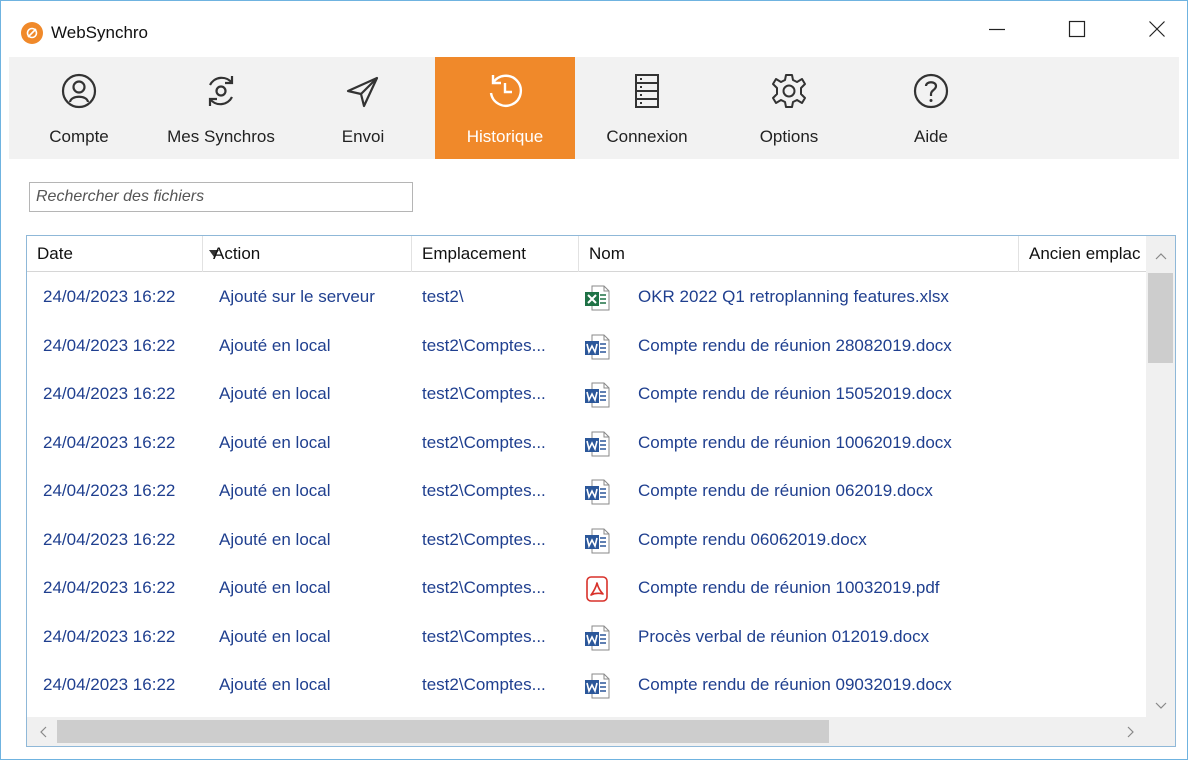 The image size is (1188, 760). I want to click on row-nom: Compte rendu de réunion 10032019.pdf, so click(789, 587).